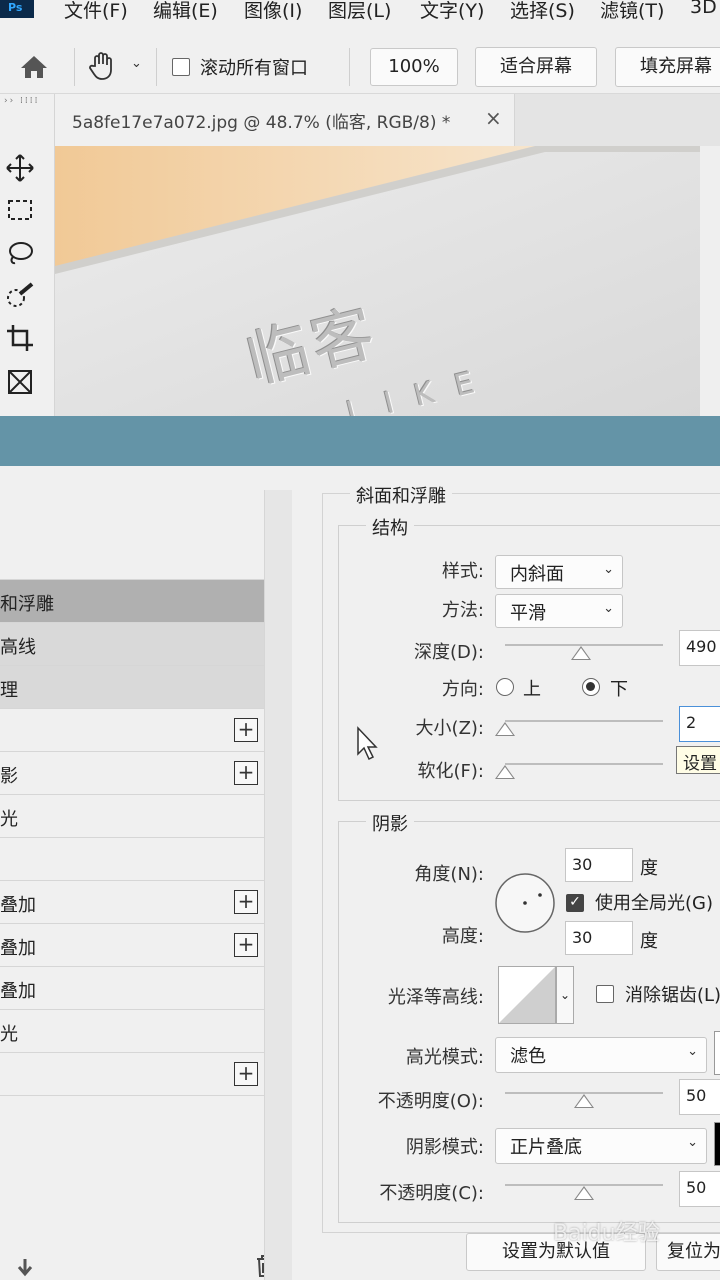  What do you see at coordinates (20, 338) in the screenshot?
I see `crop-tool-icon` at bounding box center [20, 338].